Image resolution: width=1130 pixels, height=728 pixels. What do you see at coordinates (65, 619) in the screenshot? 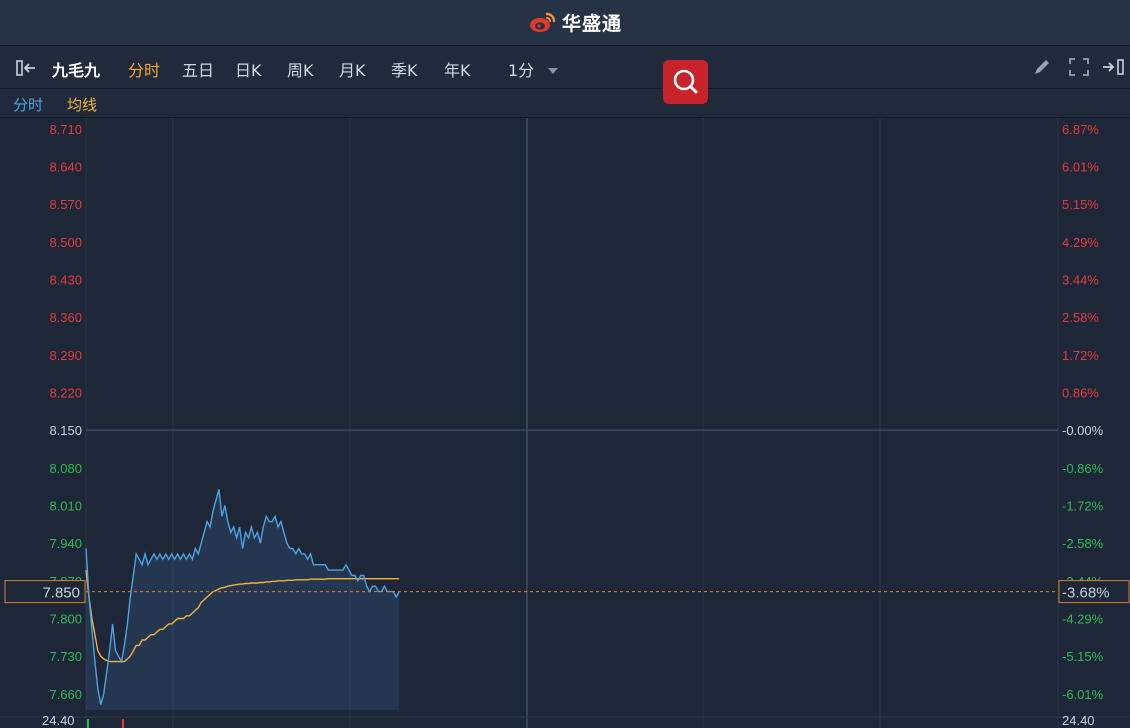
I see `price-tick-label: 7.800` at bounding box center [65, 619].